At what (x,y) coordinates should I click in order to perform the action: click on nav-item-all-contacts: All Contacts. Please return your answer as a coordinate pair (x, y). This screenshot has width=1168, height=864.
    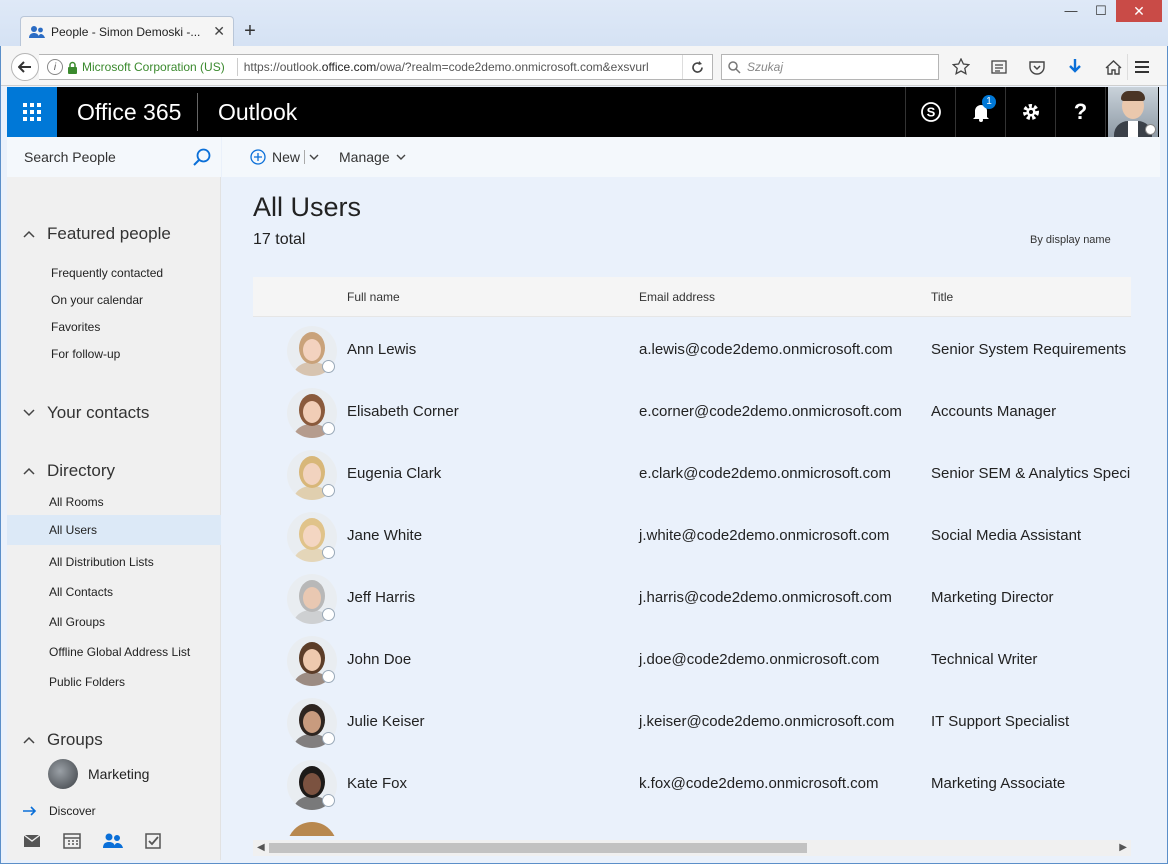
    Looking at the image, I should click on (81, 592).